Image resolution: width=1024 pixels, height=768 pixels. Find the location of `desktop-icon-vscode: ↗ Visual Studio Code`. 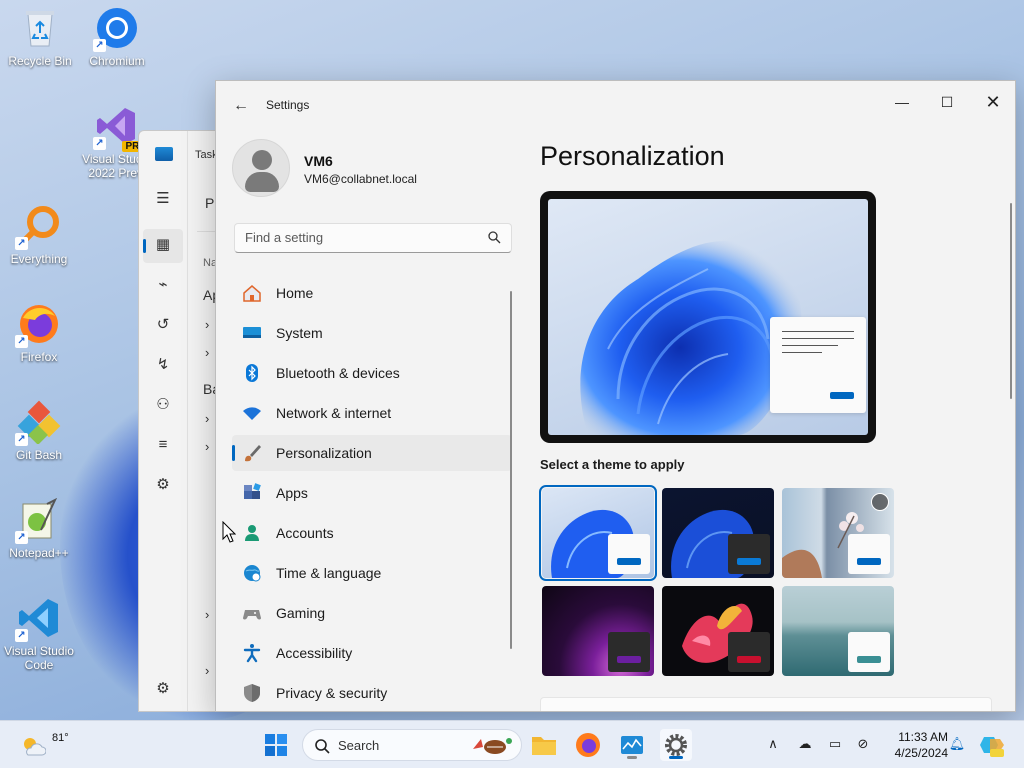

desktop-icon-vscode: ↗ Visual Studio Code is located at coordinates (39, 634).